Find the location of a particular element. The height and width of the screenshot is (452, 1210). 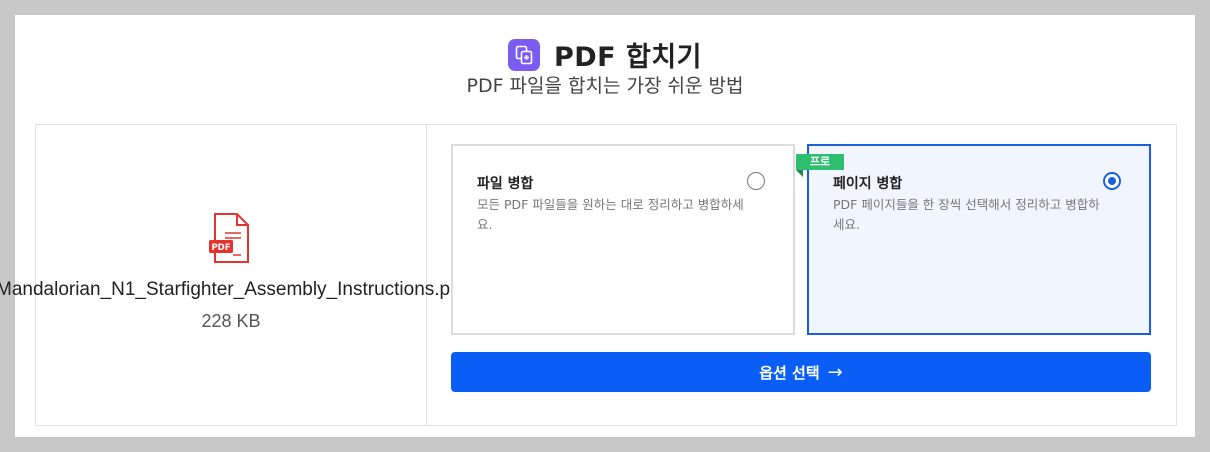

header: PDF 합치기 is located at coordinates (605, 54).